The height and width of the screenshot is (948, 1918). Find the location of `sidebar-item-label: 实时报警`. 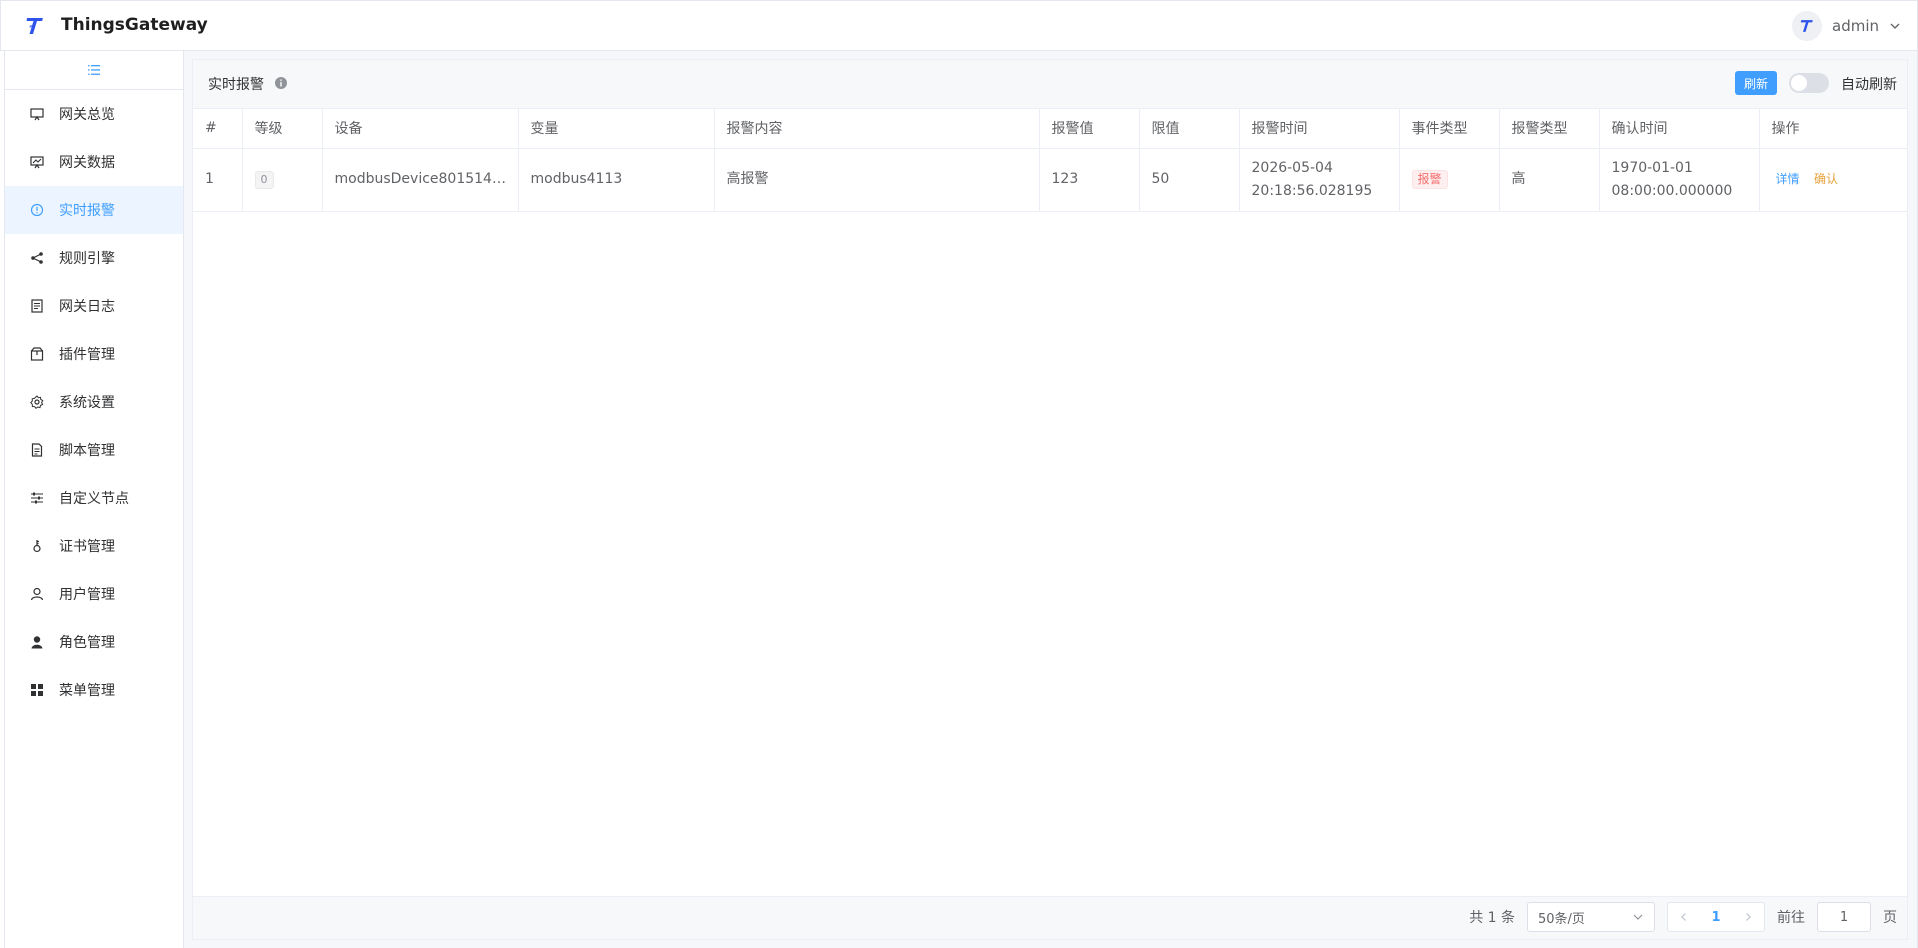

sidebar-item-label: 实时报警 is located at coordinates (87, 211).